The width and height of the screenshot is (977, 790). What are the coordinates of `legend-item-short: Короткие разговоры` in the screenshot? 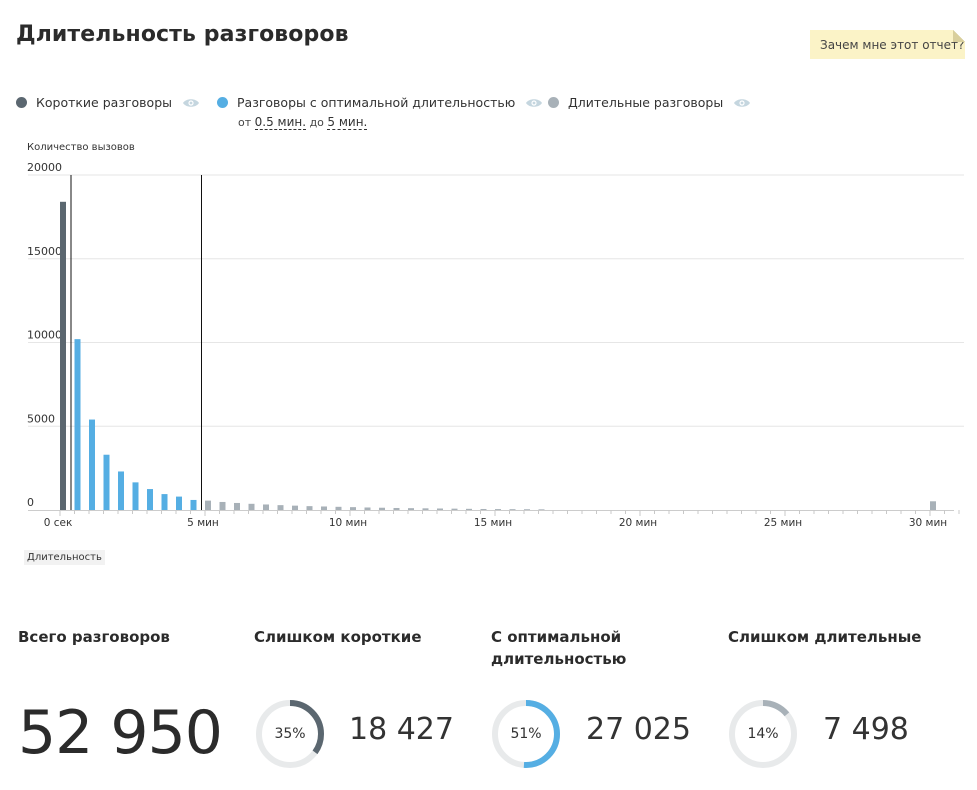 It's located at (108, 102).